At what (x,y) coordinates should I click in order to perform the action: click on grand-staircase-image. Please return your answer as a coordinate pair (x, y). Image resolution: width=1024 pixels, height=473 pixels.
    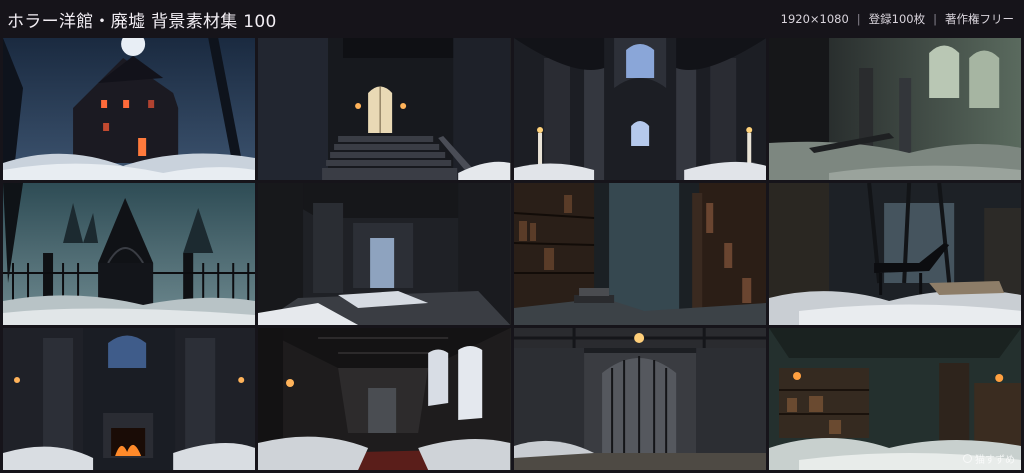
    Looking at the image, I should click on (384, 109).